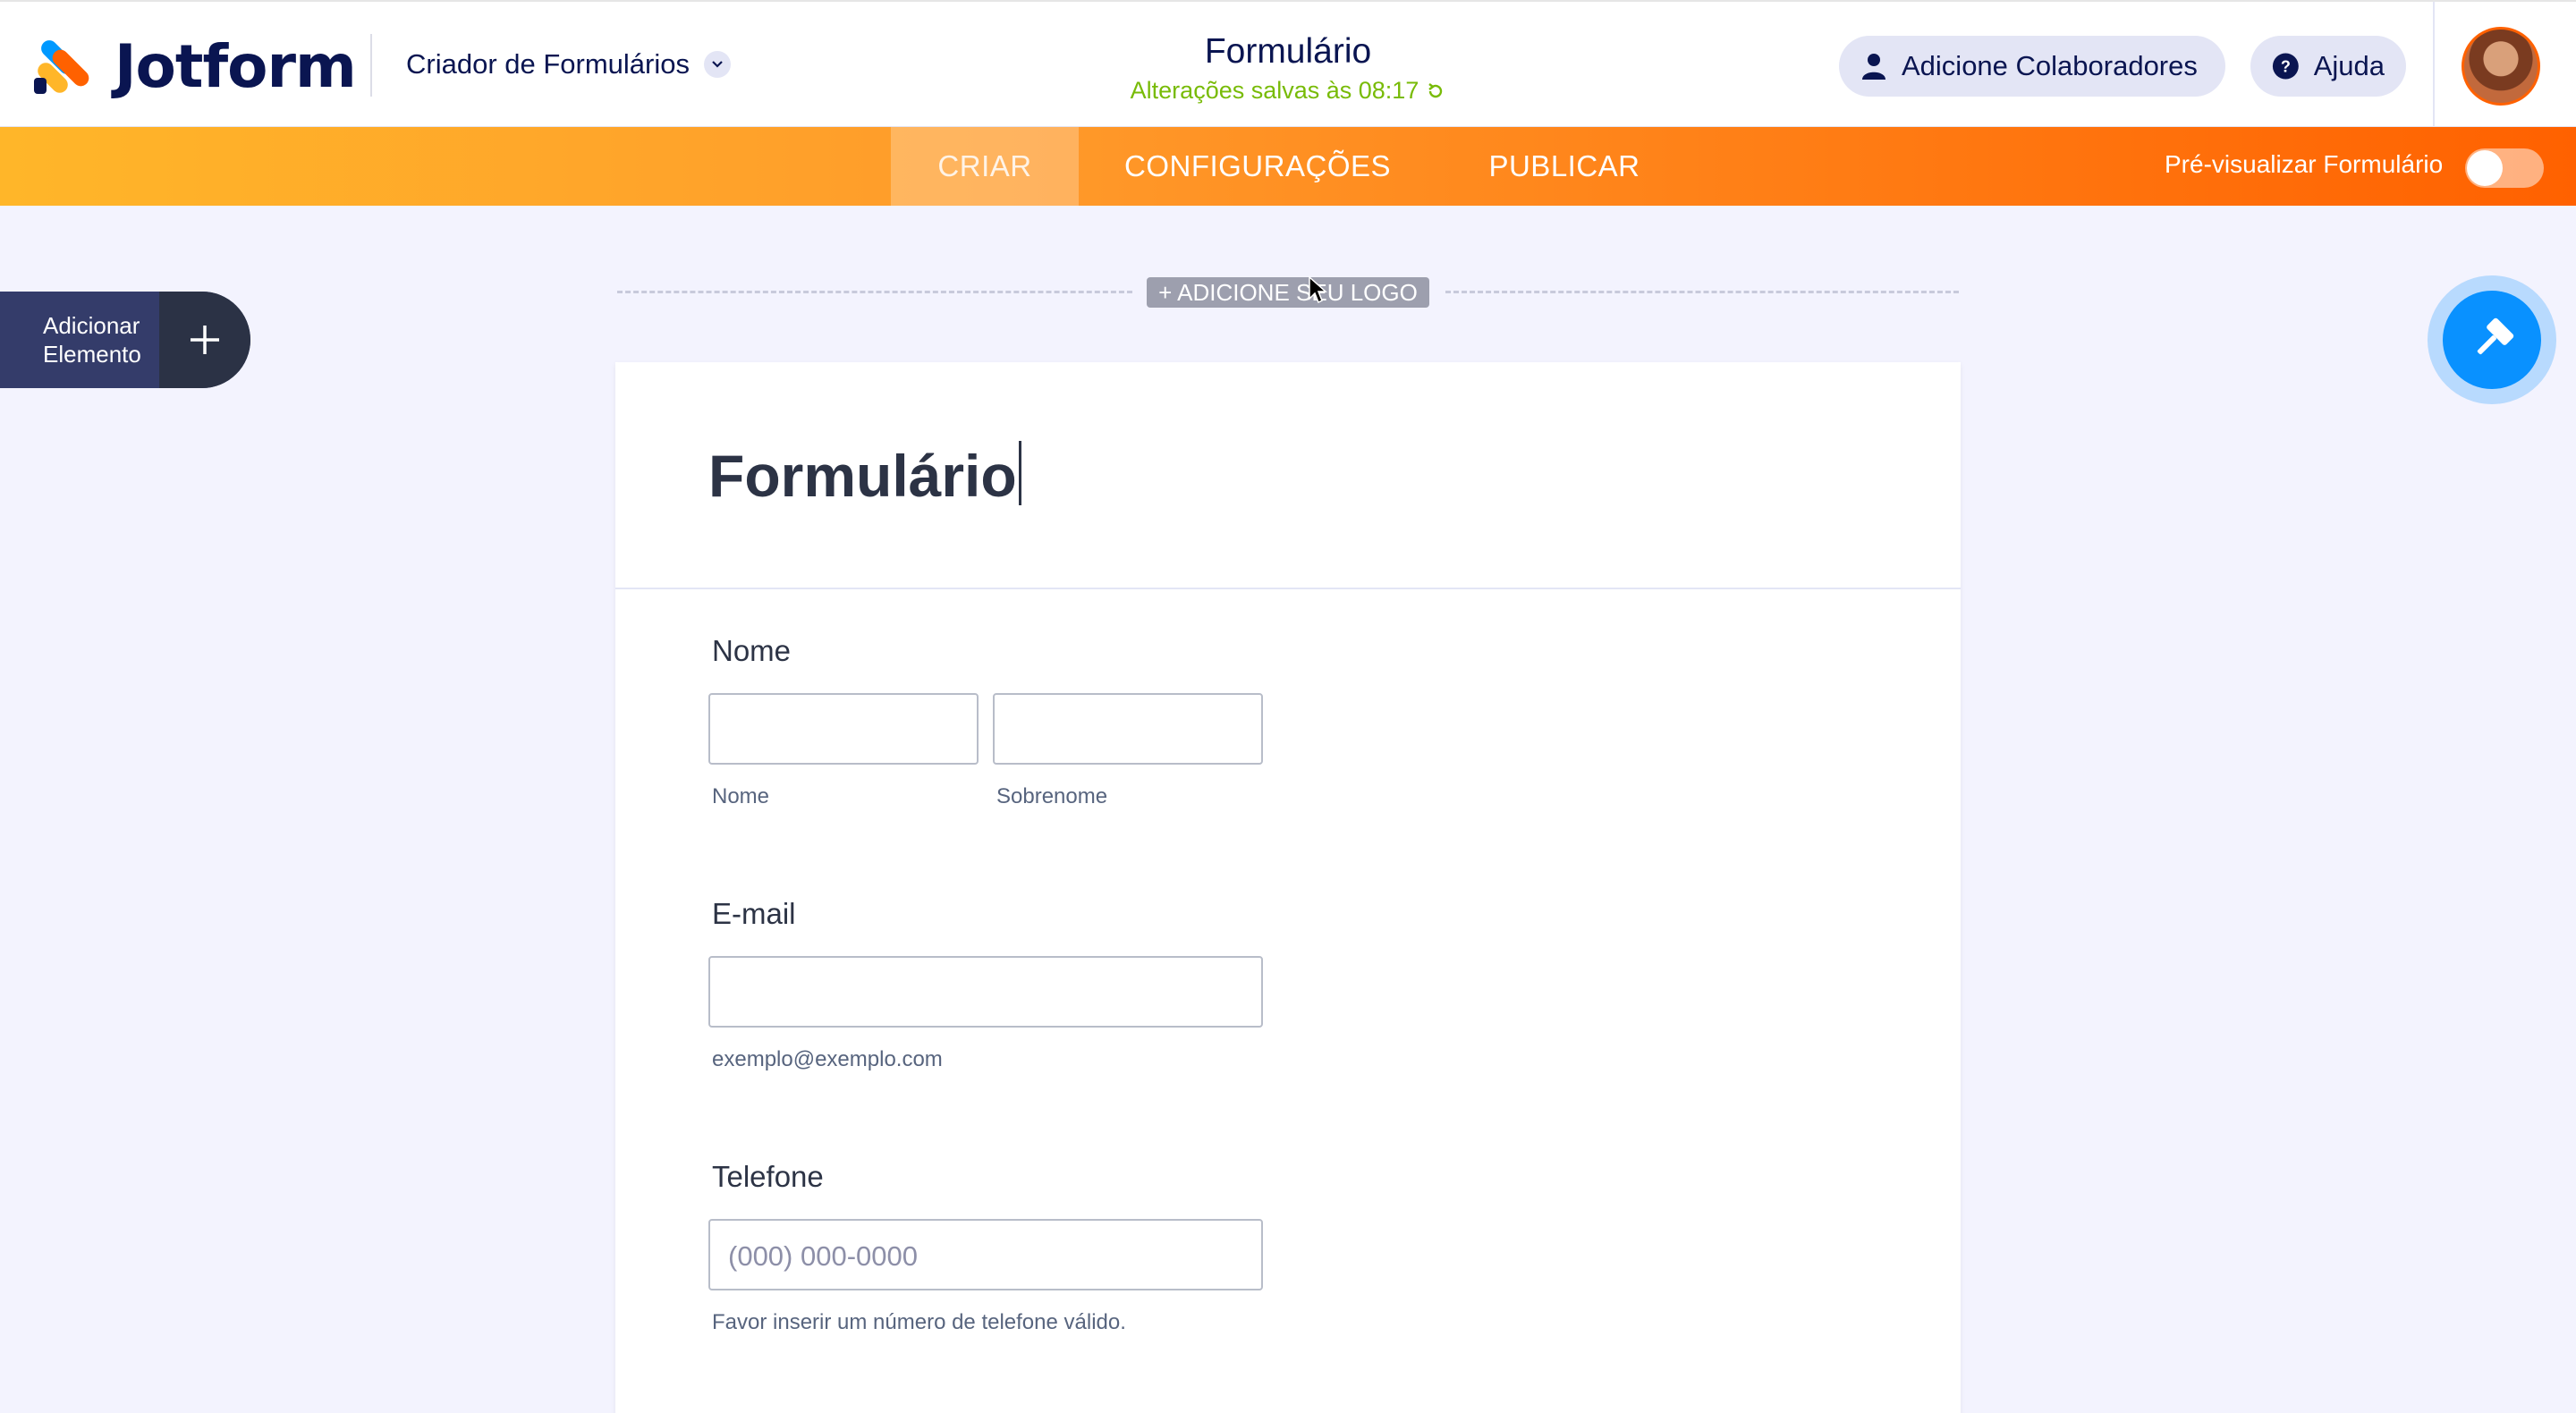  I want to click on builder-title-dropdown: Criador de Formulários, so click(568, 64).